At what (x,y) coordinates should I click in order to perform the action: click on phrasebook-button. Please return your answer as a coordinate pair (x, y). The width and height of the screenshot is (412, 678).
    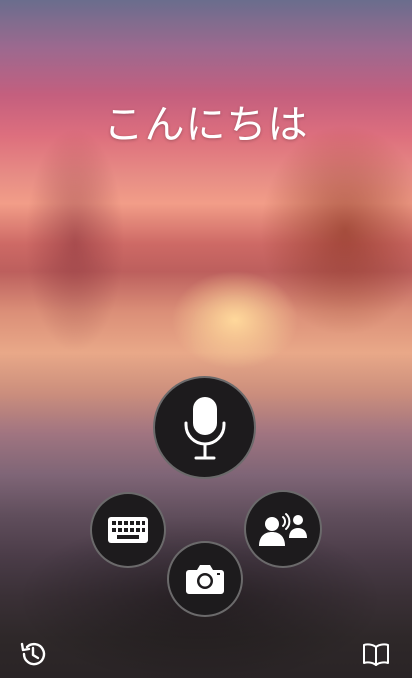
    Looking at the image, I should click on (376, 654).